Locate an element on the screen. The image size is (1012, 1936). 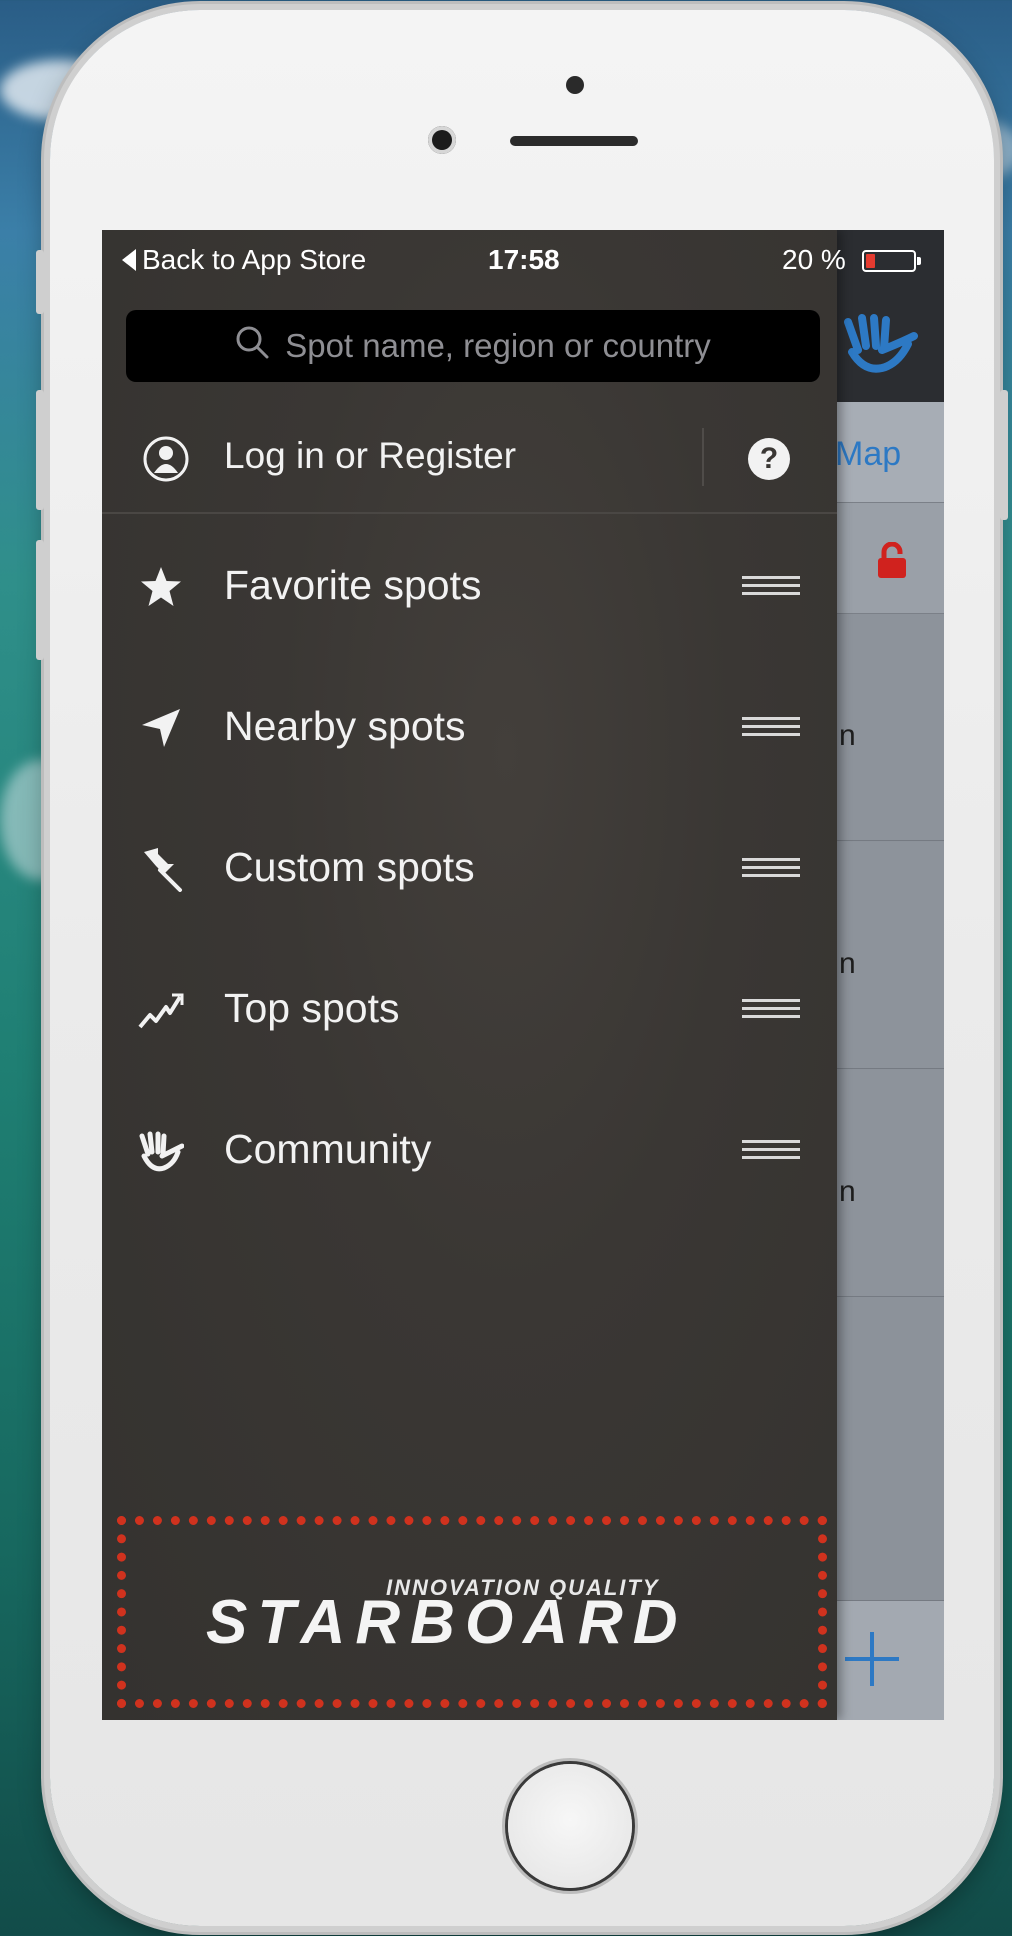
menu-item-top-spots: Top spots is located at coordinates (469, 1007).